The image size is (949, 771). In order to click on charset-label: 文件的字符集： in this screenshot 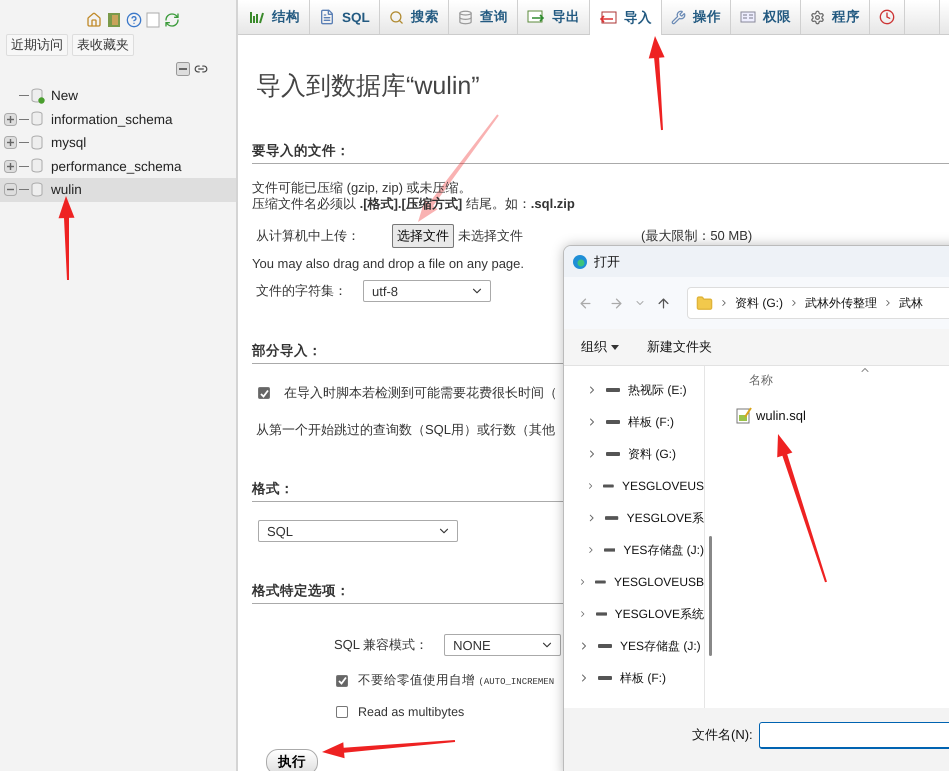, I will do `click(301, 291)`.